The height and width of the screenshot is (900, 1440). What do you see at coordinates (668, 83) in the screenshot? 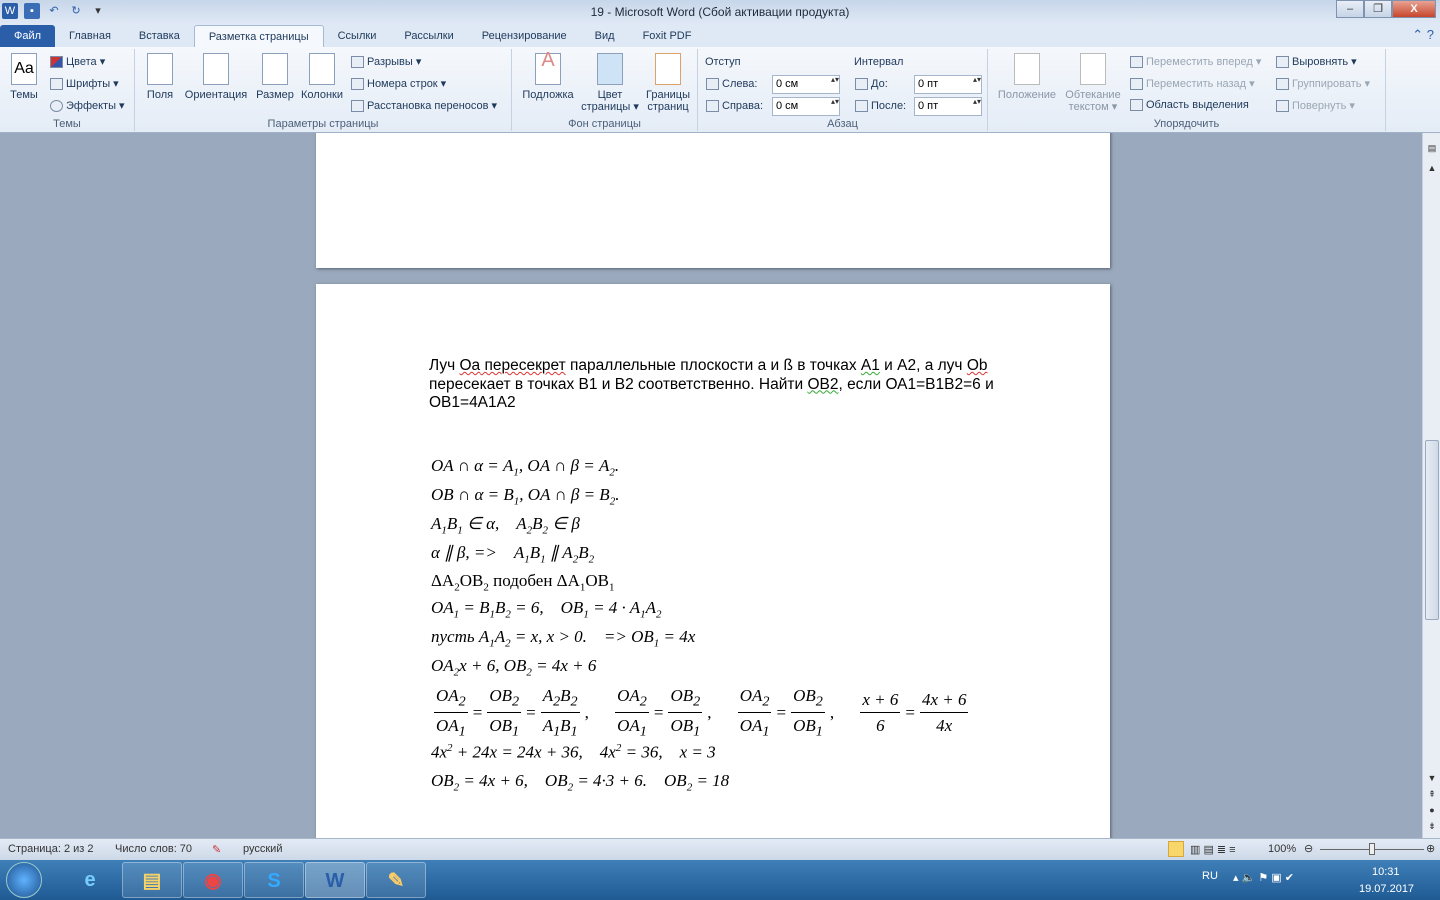
I see `page-borders-button: Границы страниц` at bounding box center [668, 83].